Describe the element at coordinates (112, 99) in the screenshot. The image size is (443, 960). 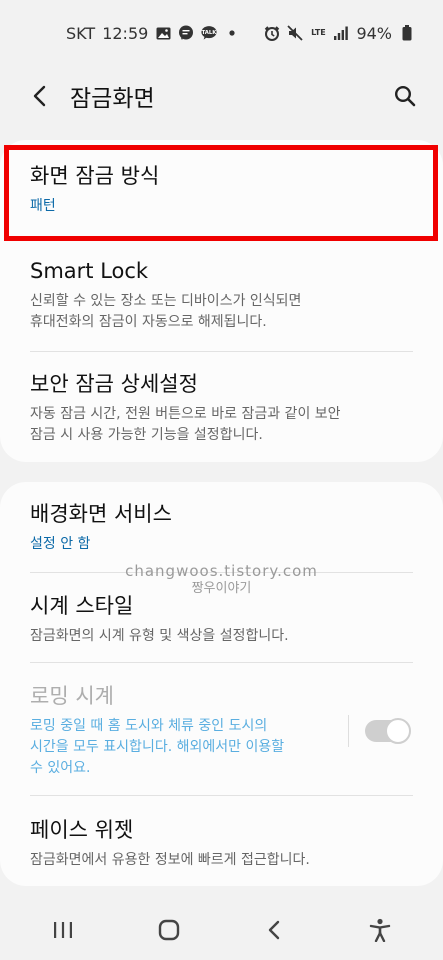
I see `page-title: 잠금화면` at that location.